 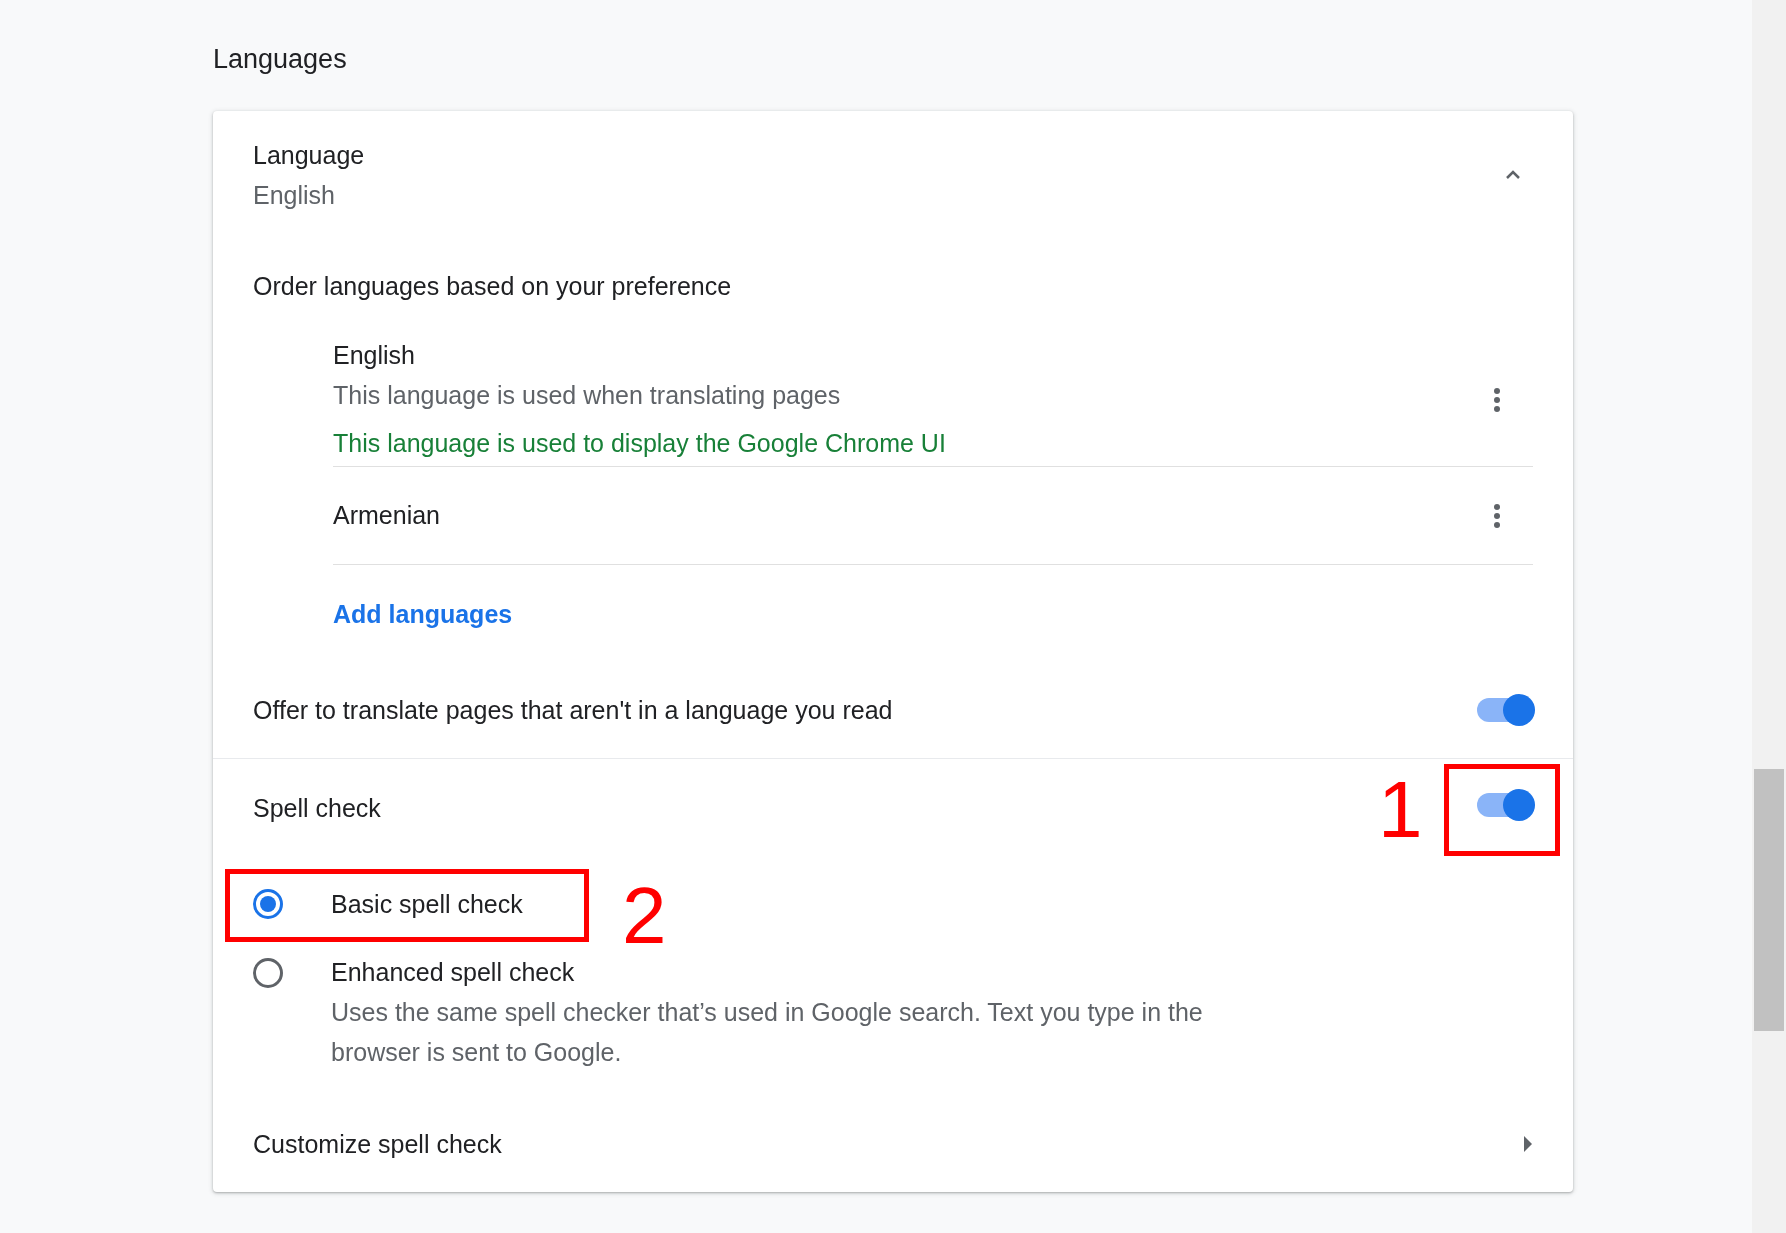 What do you see at coordinates (492, 286) in the screenshot?
I see `order-label: Order languages based on your preference` at bounding box center [492, 286].